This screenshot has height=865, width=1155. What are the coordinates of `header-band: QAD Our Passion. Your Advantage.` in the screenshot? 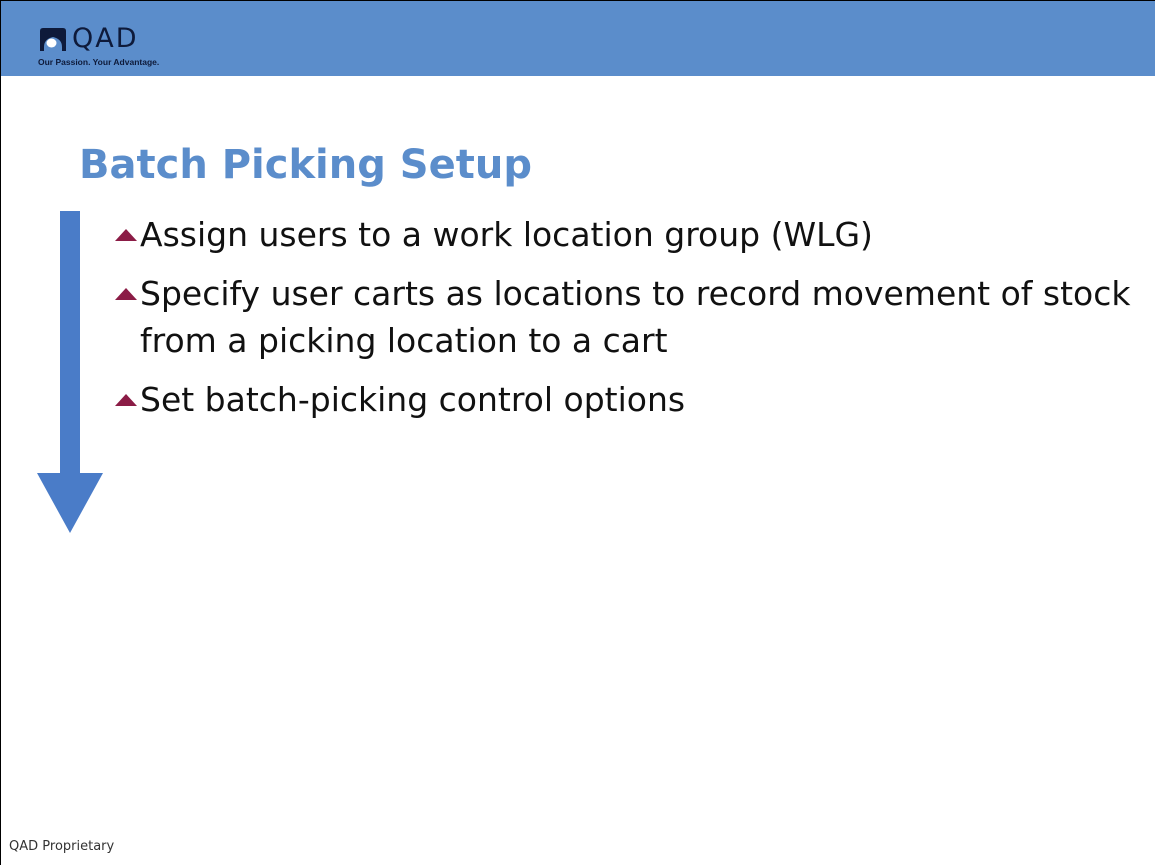 It's located at (578, 38).